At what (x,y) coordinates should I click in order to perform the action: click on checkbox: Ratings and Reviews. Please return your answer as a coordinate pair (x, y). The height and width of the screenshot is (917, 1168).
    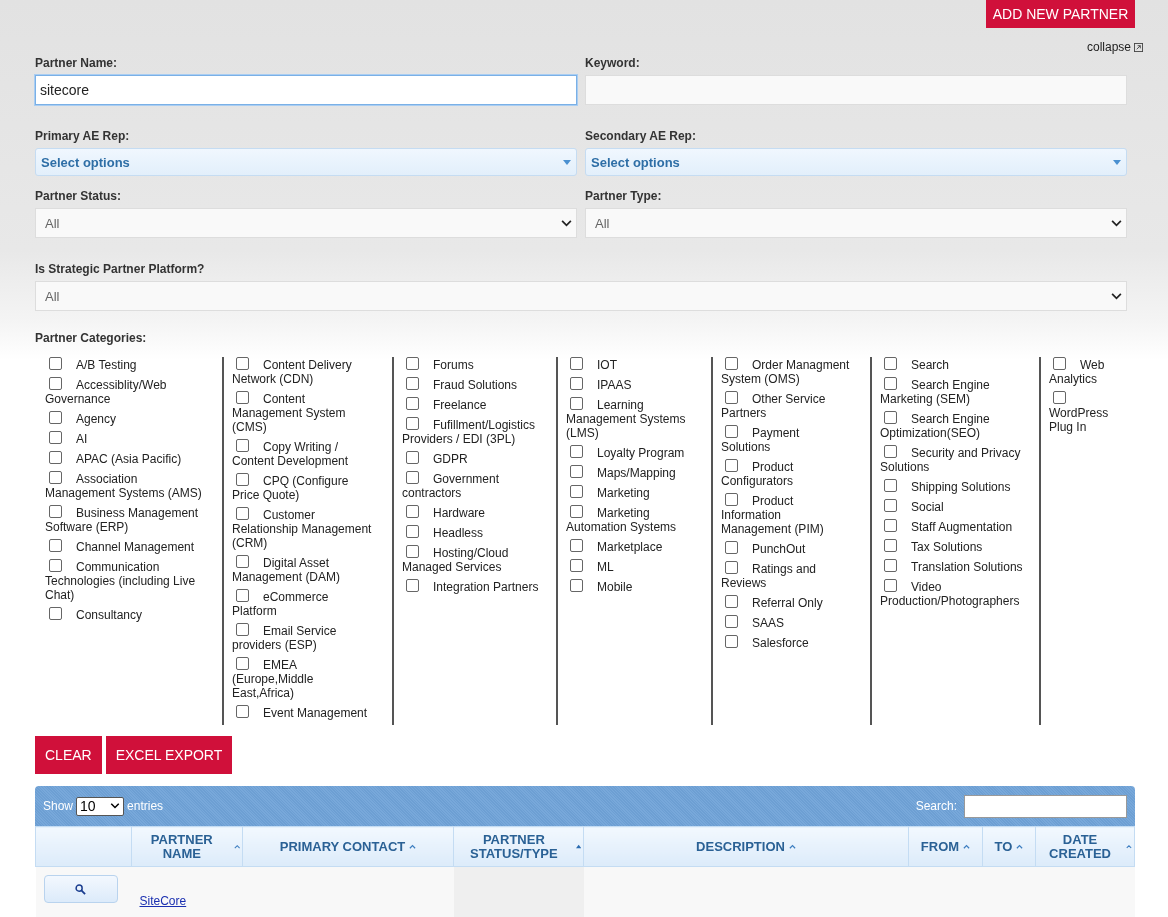
    Looking at the image, I should click on (786, 575).